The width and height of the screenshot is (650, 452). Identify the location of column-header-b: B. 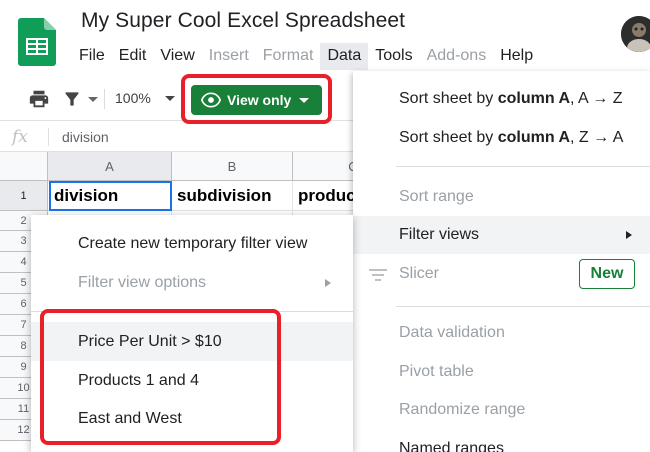
(232, 166).